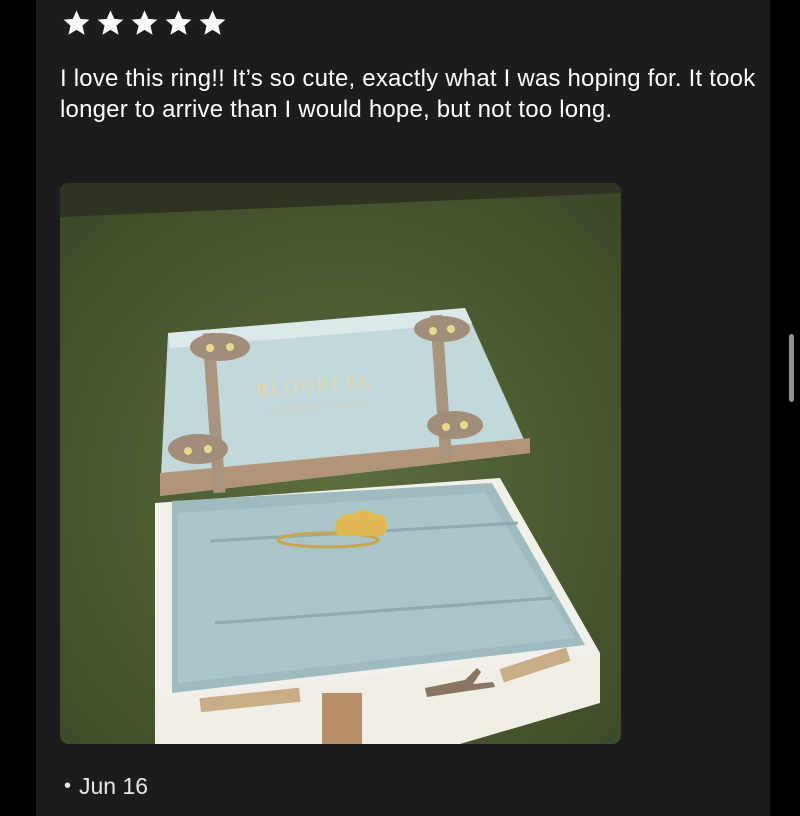  I want to click on scrollbar, so click(791, 368).